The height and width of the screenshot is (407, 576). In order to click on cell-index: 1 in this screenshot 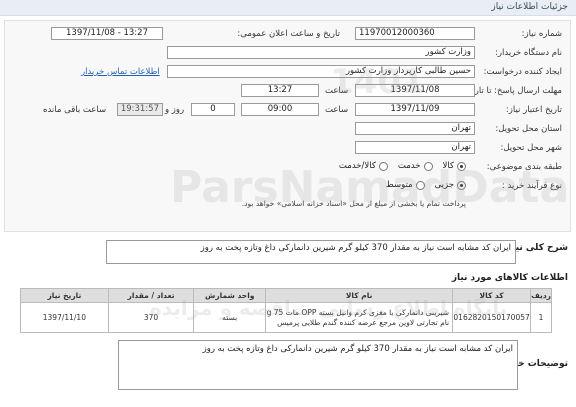, I will do `click(541, 317)`.